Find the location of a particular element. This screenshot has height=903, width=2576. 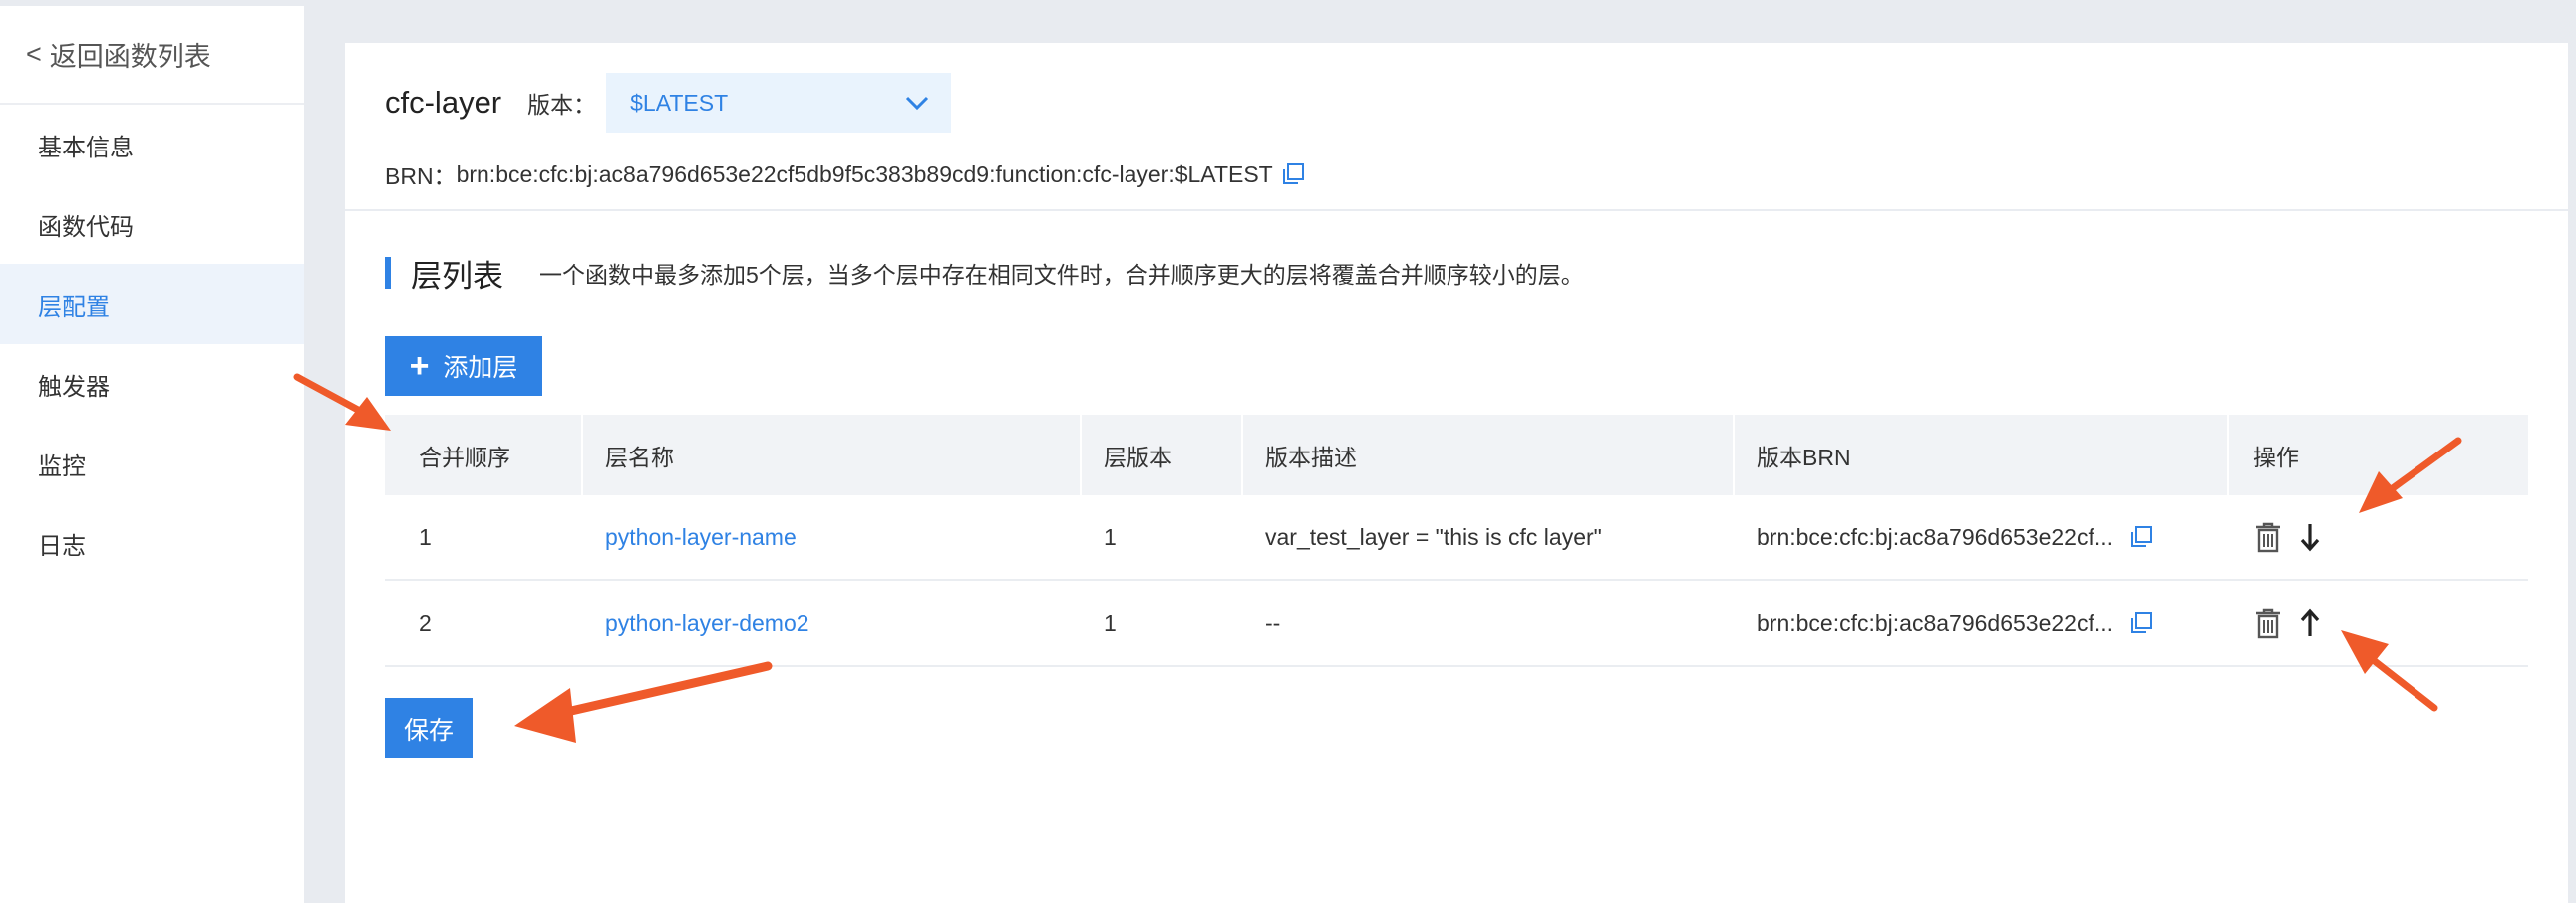

arrow-down-icon is located at coordinates (2310, 537).